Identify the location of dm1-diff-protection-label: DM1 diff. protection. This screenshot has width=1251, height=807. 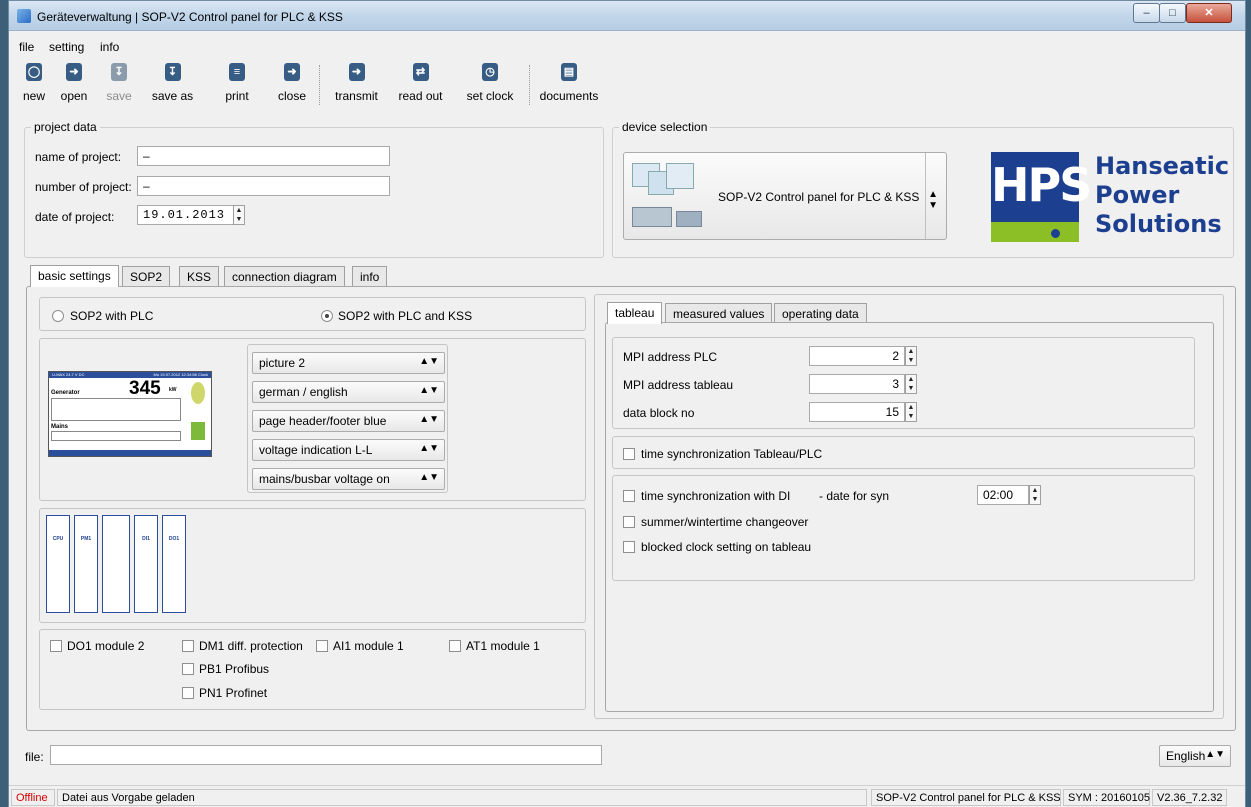
(251, 646).